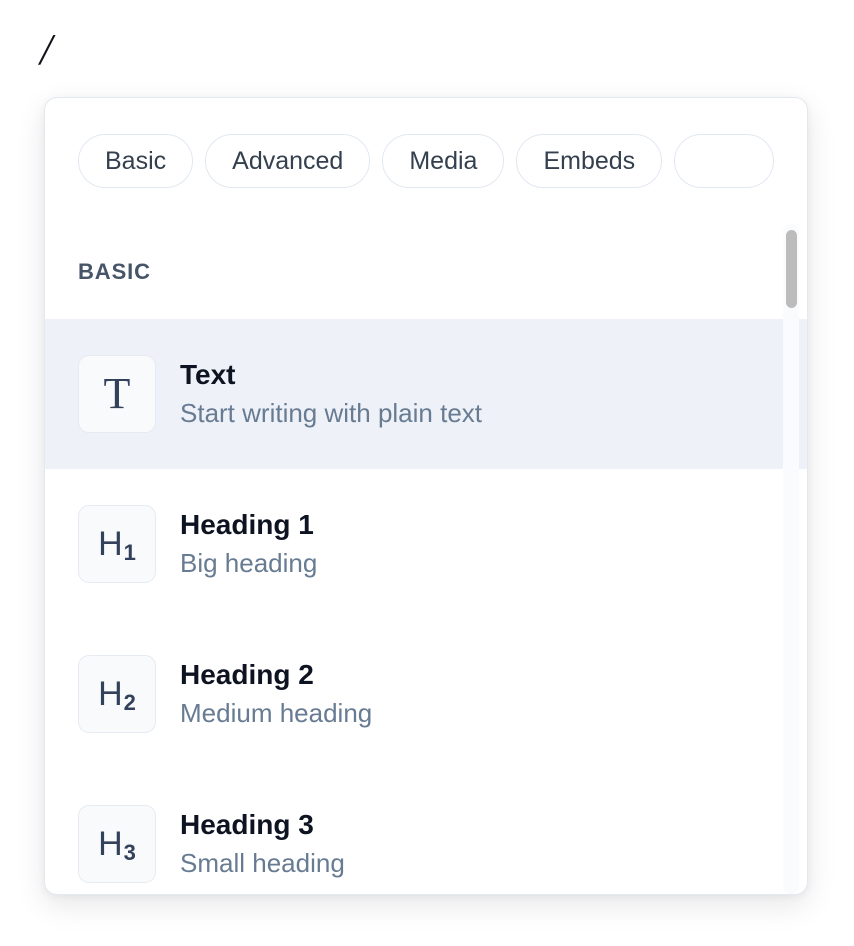 The height and width of the screenshot is (946, 854). I want to click on text-t-icon-glyph: T, so click(117, 393).